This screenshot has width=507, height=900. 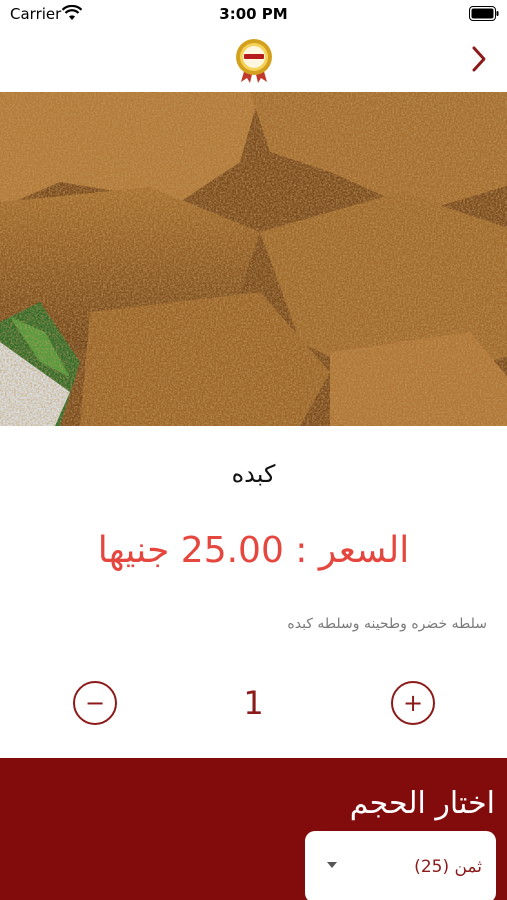 I want to click on status-bar: Carrier 3:00 PM, so click(x=253, y=15).